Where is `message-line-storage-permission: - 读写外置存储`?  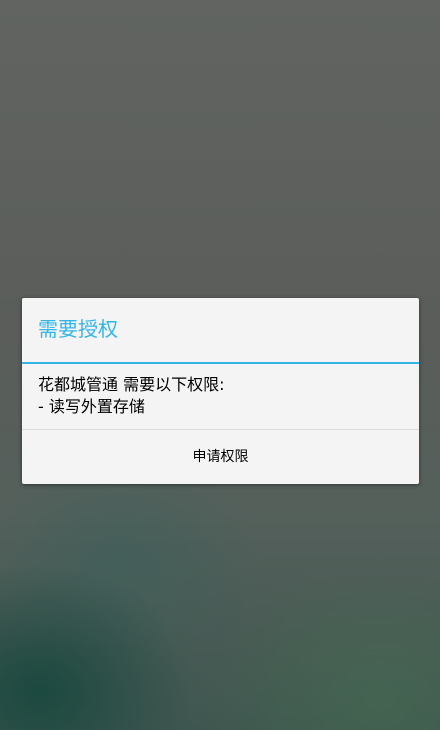 message-line-storage-permission: - 读写外置存储 is located at coordinates (91, 406).